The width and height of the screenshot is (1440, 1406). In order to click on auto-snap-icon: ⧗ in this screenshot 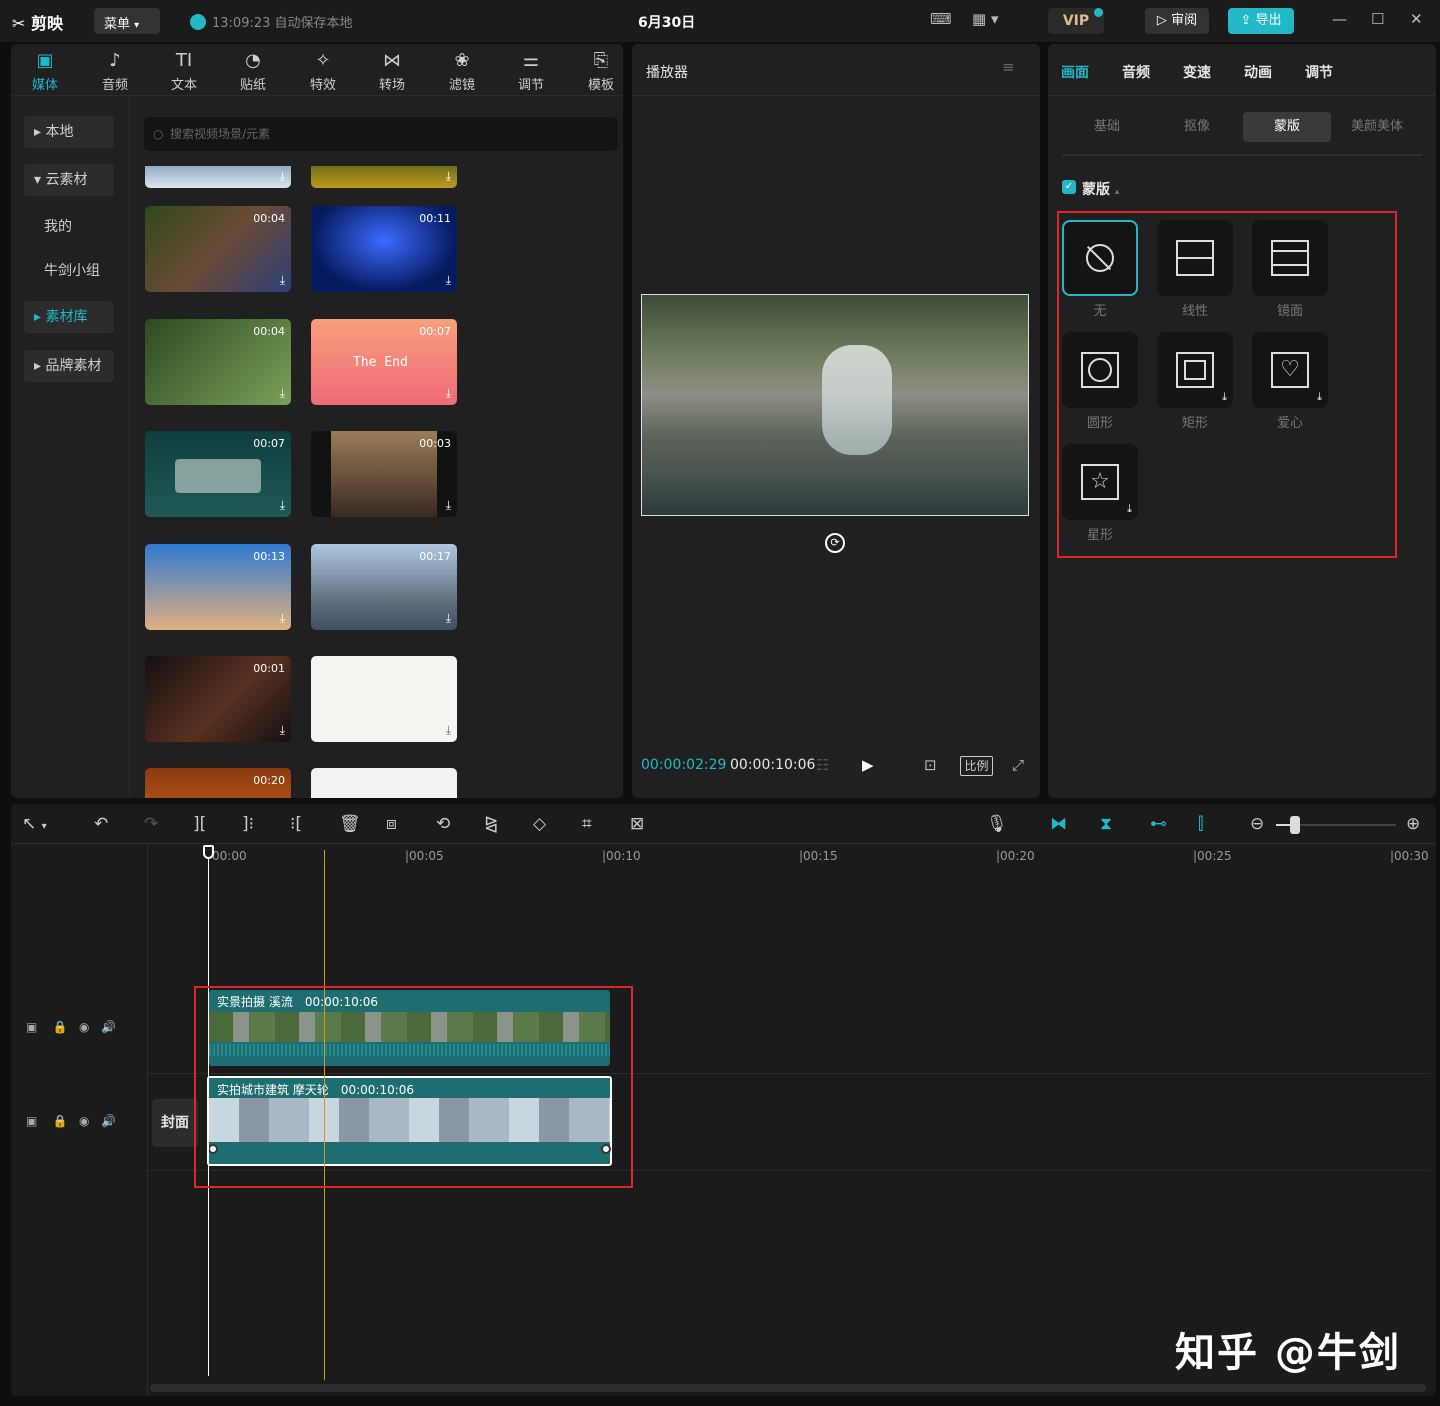, I will do `click(1106, 824)`.